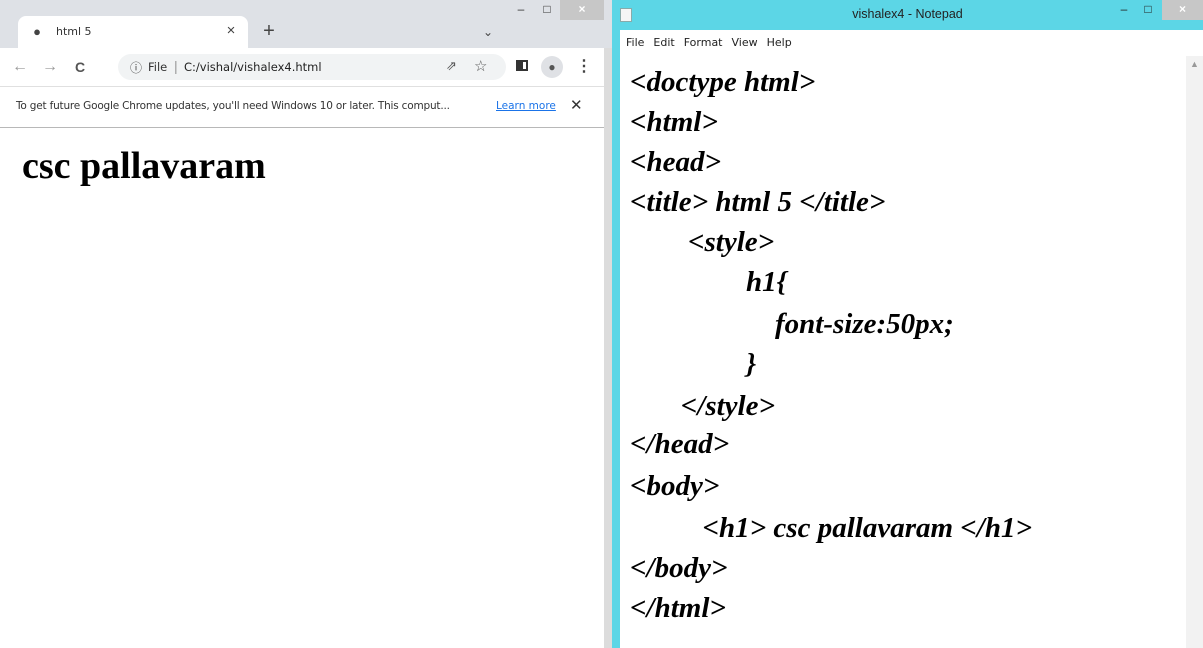 This screenshot has height=648, width=1203. Describe the element at coordinates (911, 43) in the screenshot. I see `notepad-menubar: File Edit Format View Help` at that location.